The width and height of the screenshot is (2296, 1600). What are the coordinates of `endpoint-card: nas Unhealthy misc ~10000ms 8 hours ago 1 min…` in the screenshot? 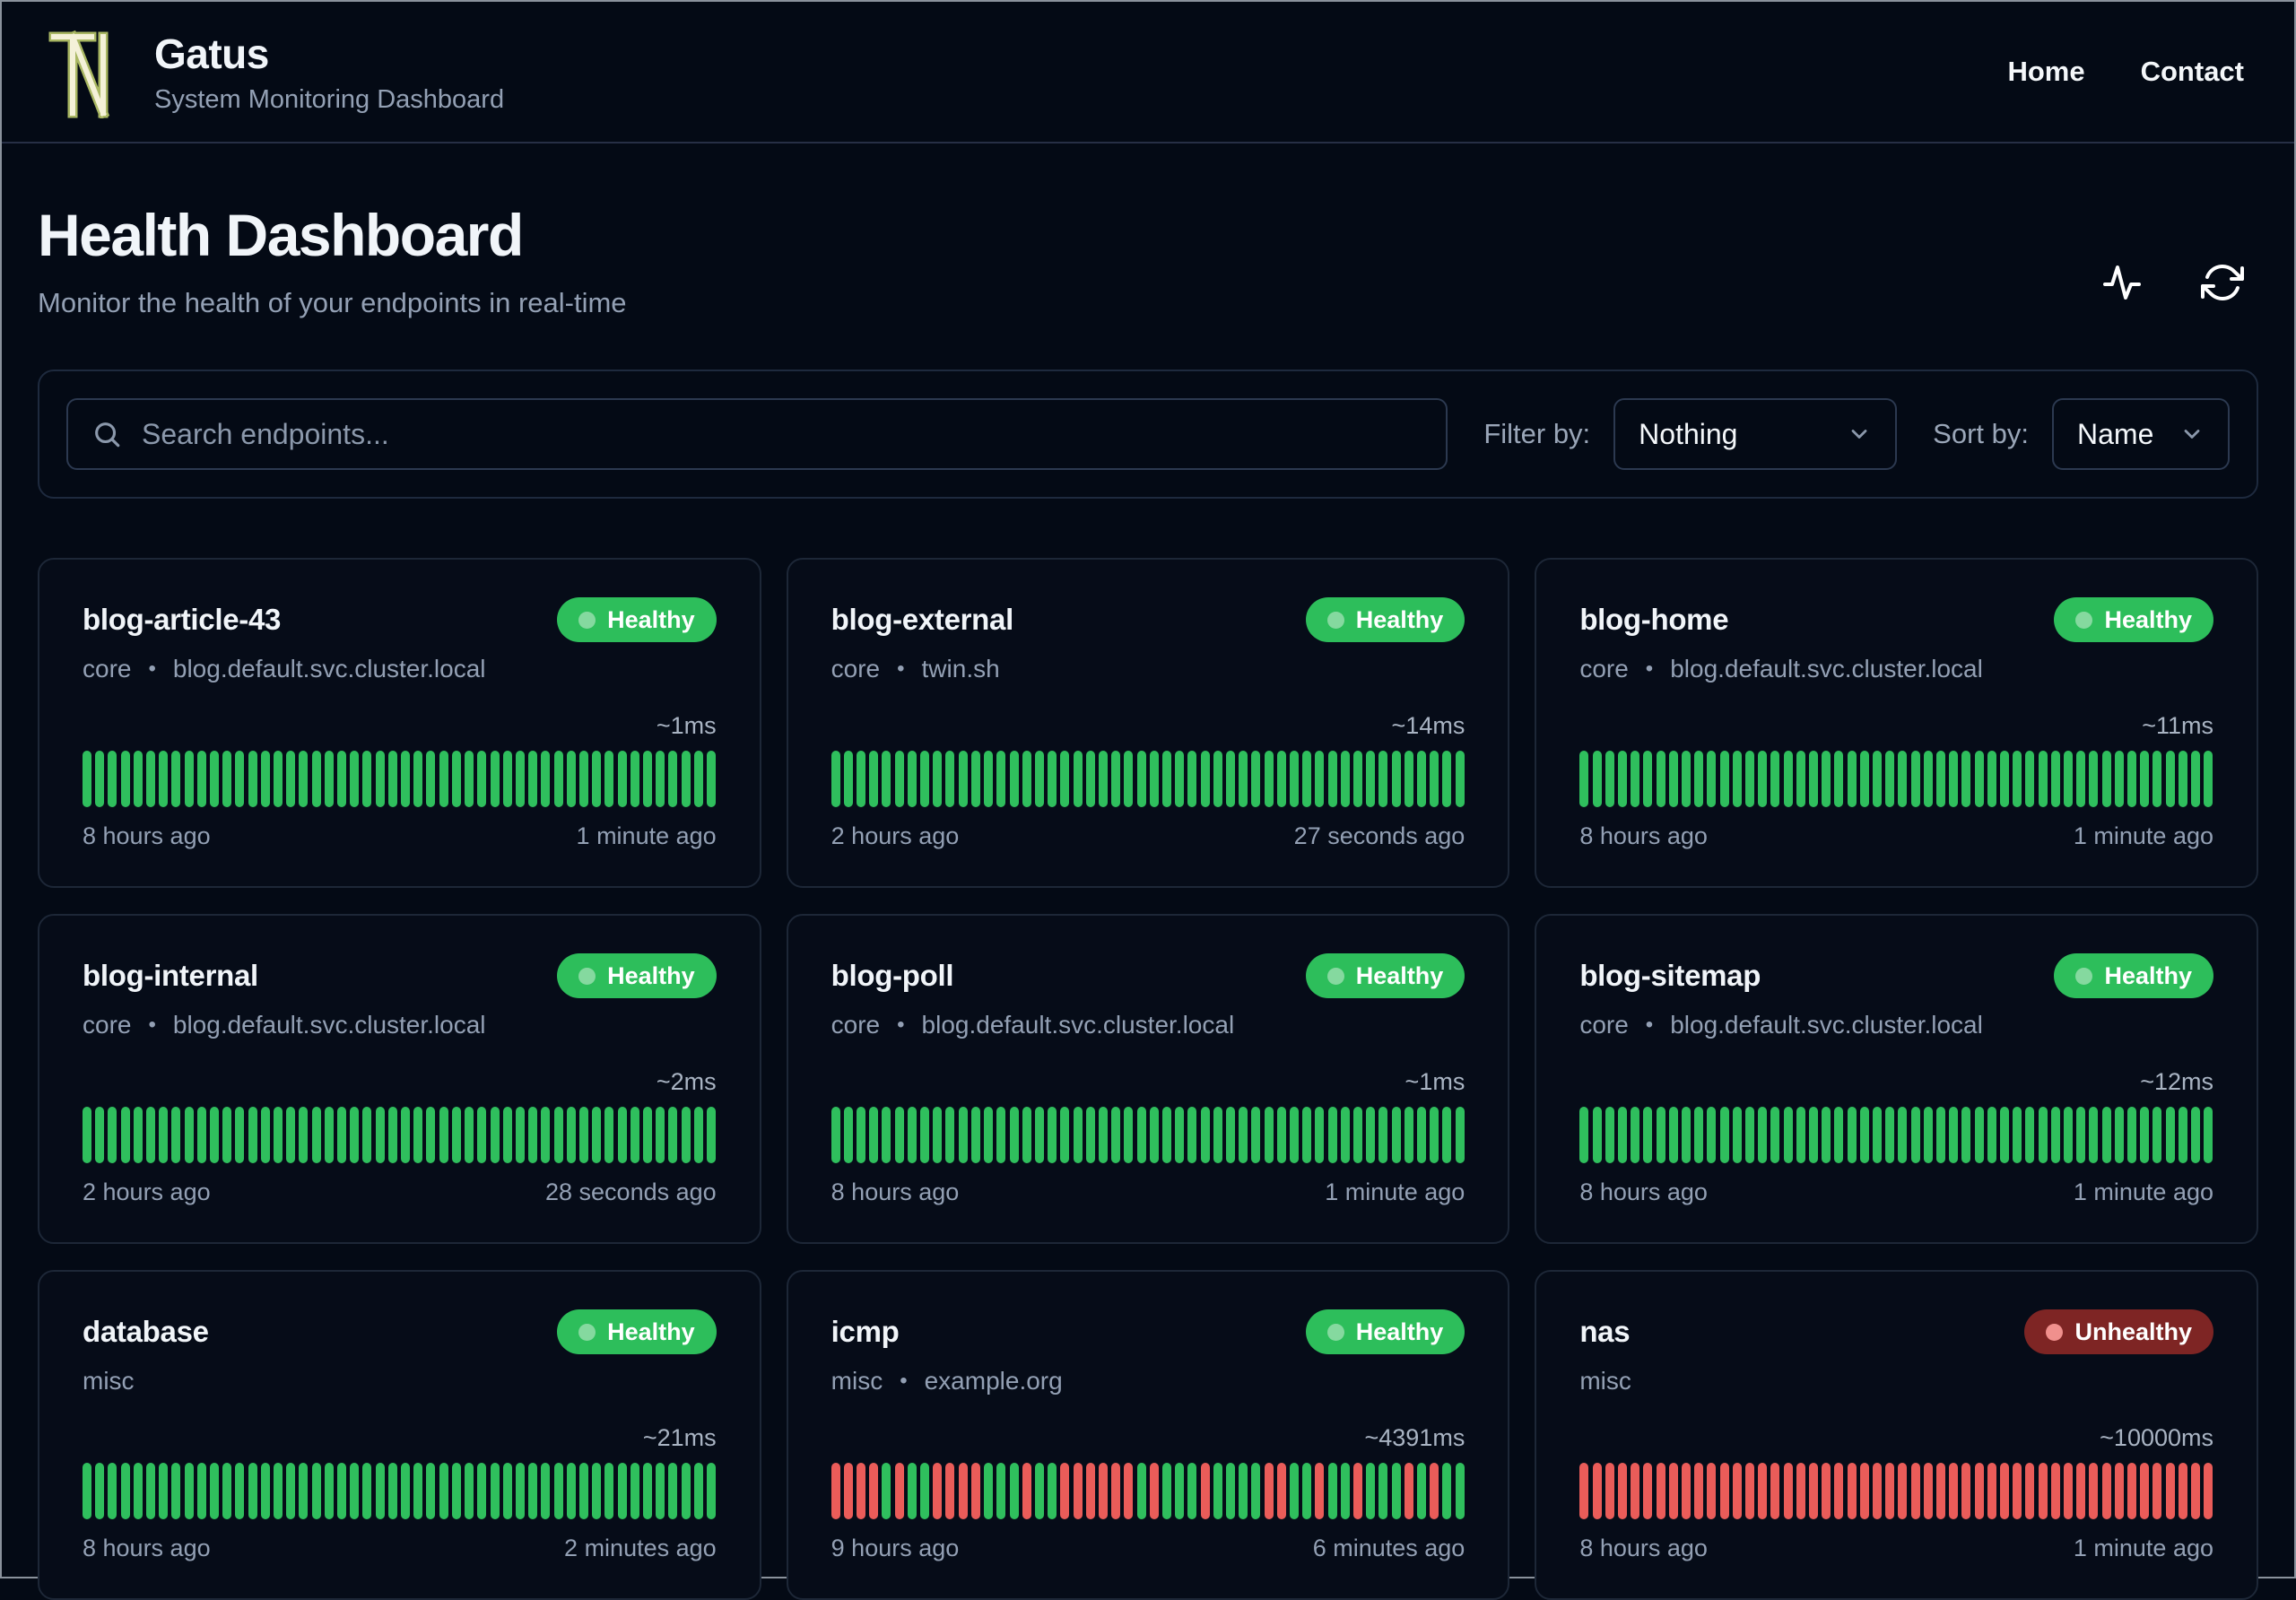 It's located at (1896, 1435).